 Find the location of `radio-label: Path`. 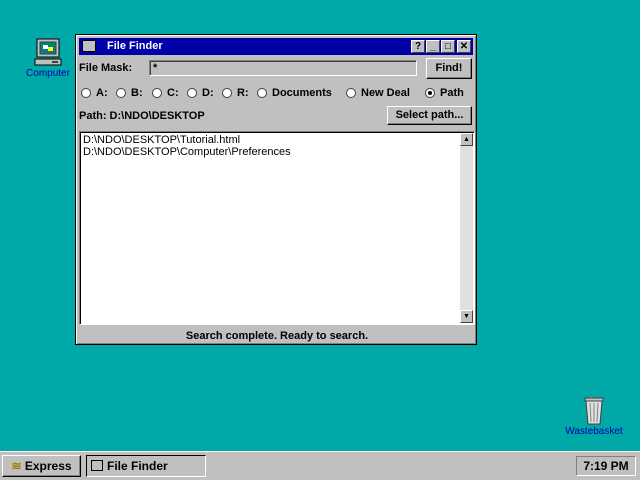

radio-label: Path is located at coordinates (452, 93).